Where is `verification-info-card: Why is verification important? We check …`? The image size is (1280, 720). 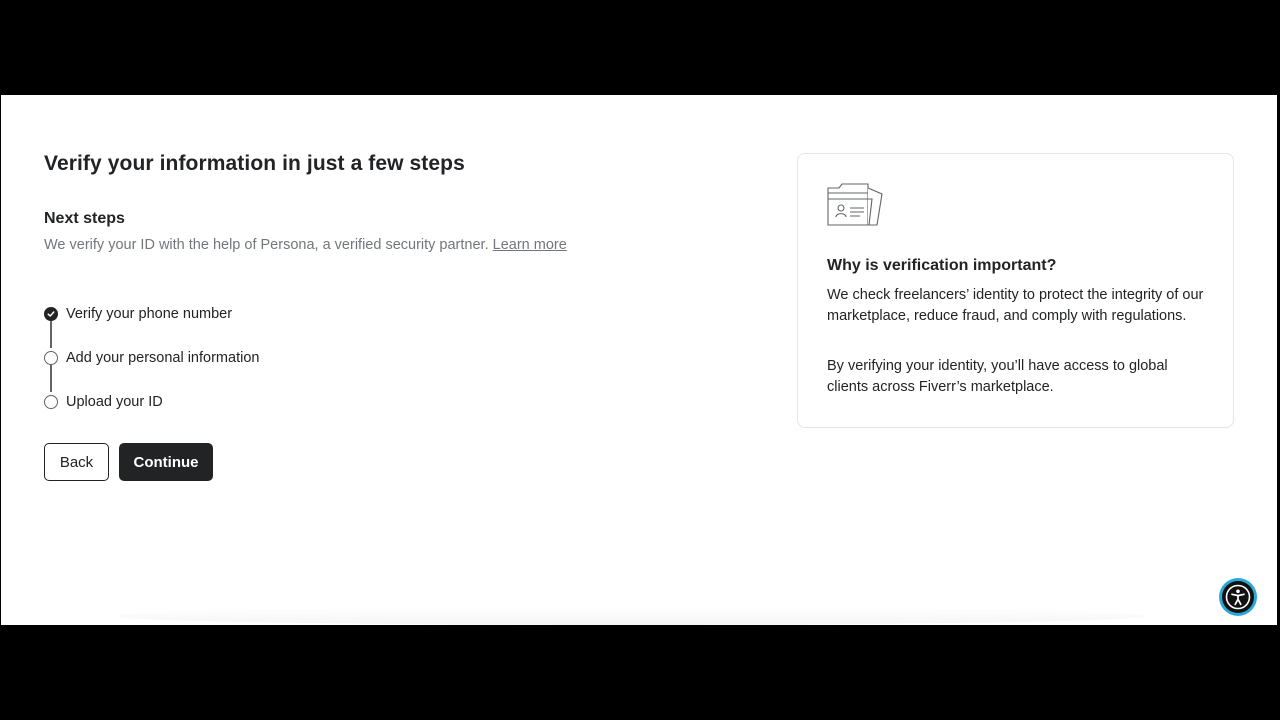 verification-info-card: Why is verification important? We check … is located at coordinates (1015, 290).